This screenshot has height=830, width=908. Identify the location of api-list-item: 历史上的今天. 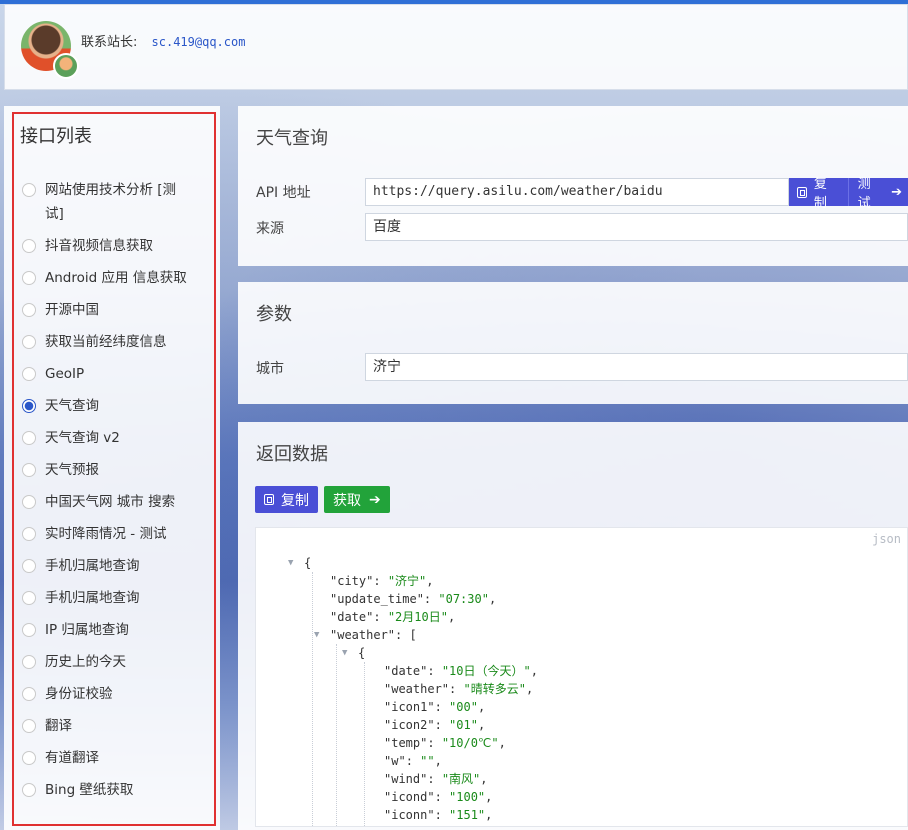
(105, 662).